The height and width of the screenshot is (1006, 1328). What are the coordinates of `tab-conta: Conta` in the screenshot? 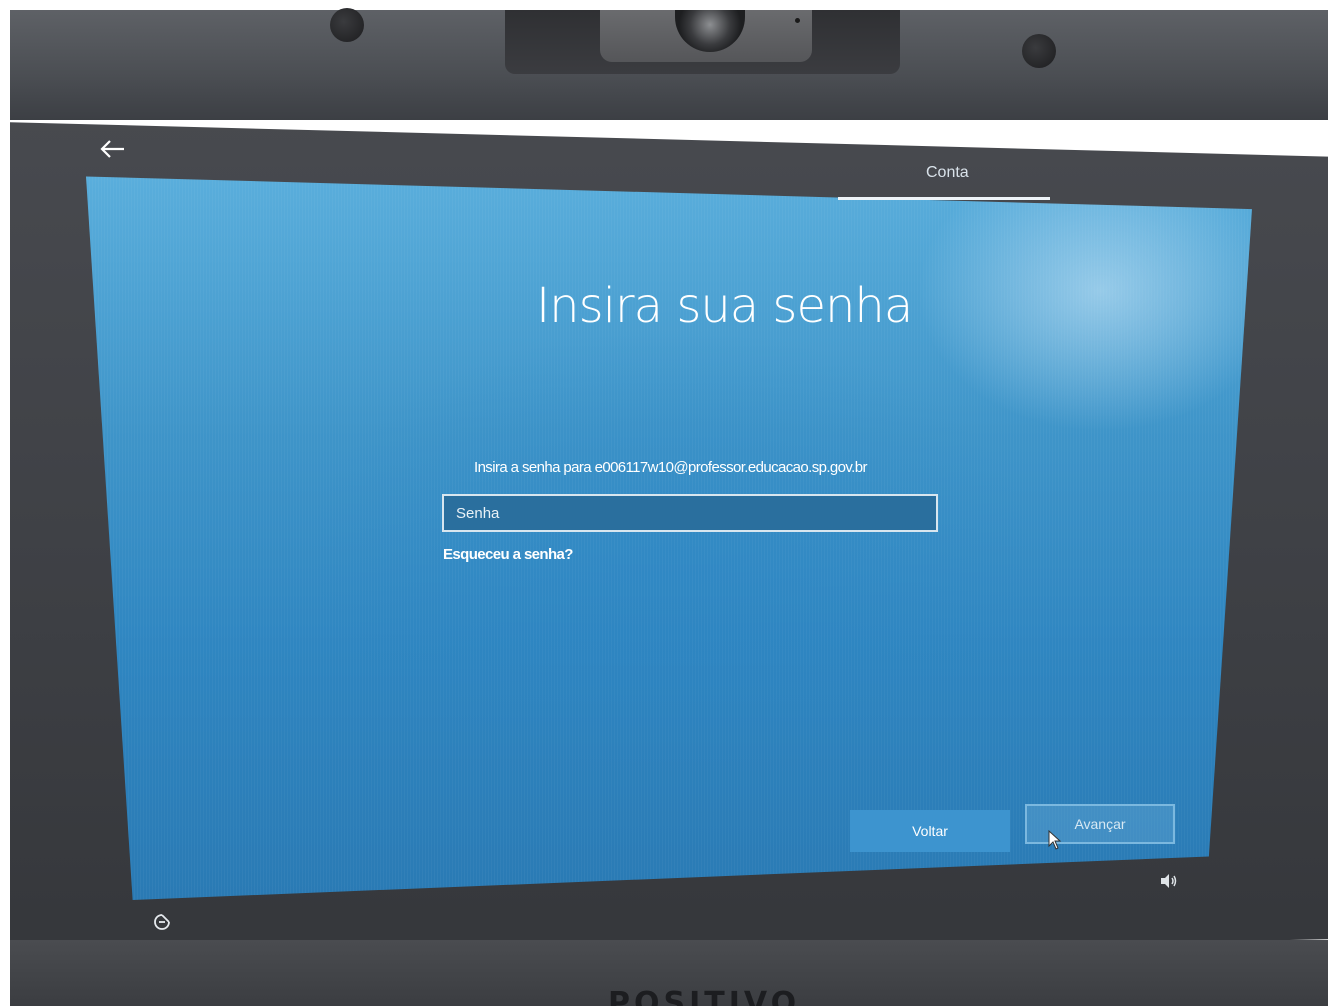 It's located at (947, 172).